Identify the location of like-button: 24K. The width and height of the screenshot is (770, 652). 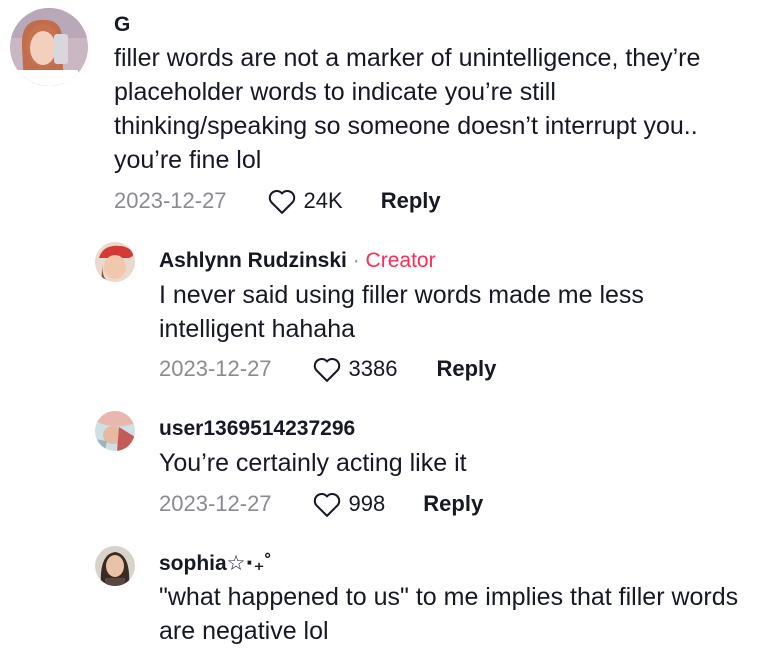
(305, 201).